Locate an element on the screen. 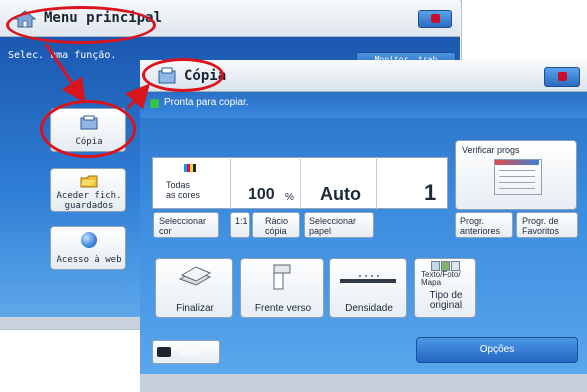 This screenshot has width=587, height=392. annotation-arrows is located at coordinates (97, 76).